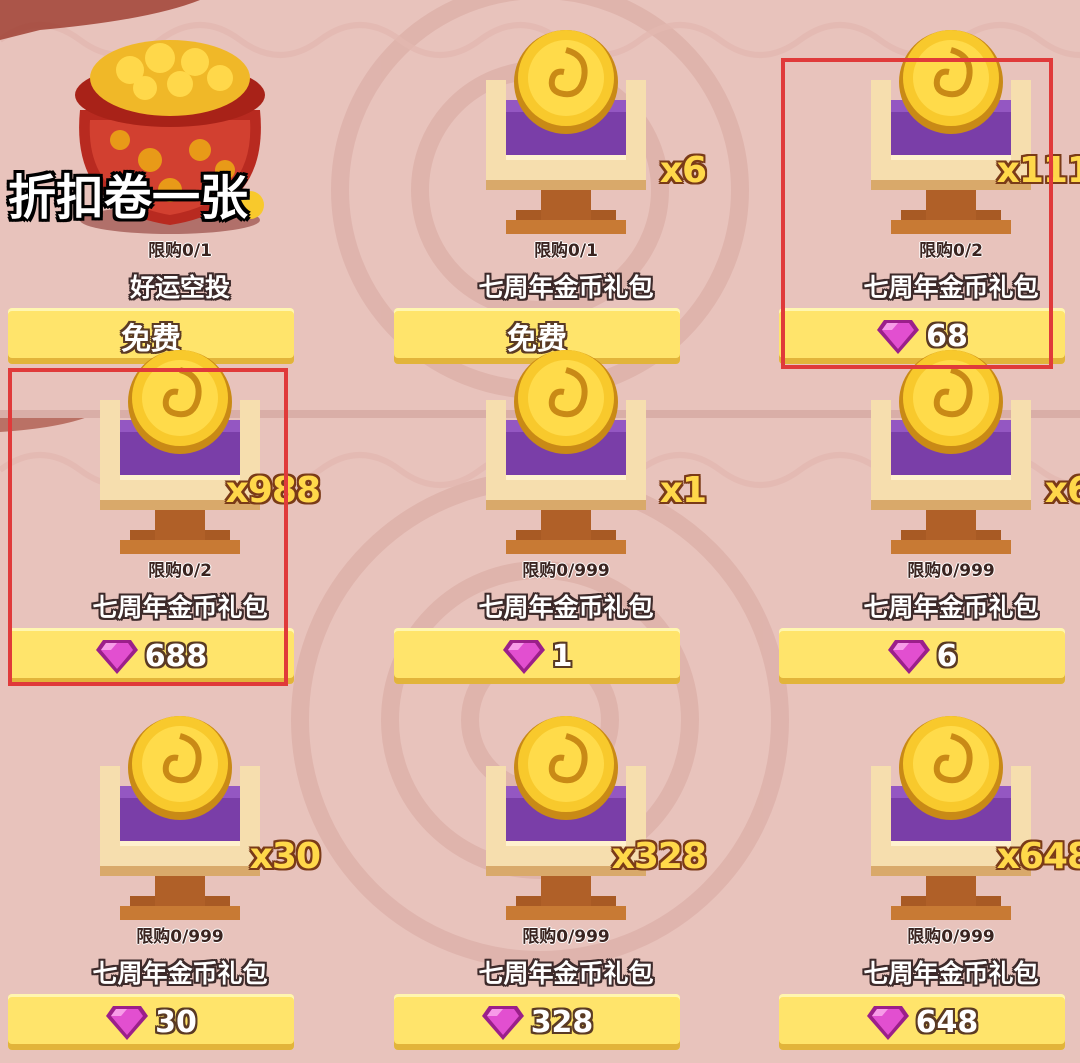 This screenshot has height=1063, width=1080. I want to click on item-quantity: x111, so click(1038, 170).